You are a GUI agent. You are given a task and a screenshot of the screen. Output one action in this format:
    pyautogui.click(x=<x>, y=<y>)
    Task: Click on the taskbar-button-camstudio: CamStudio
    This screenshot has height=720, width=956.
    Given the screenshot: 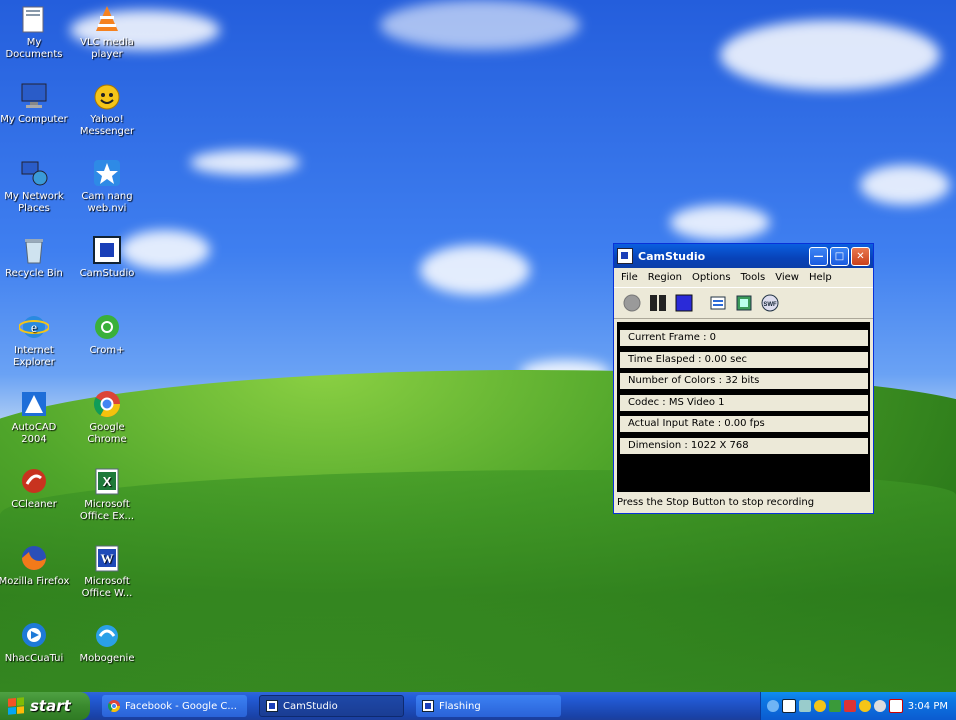 What is the action you would take?
    pyautogui.click(x=331, y=706)
    